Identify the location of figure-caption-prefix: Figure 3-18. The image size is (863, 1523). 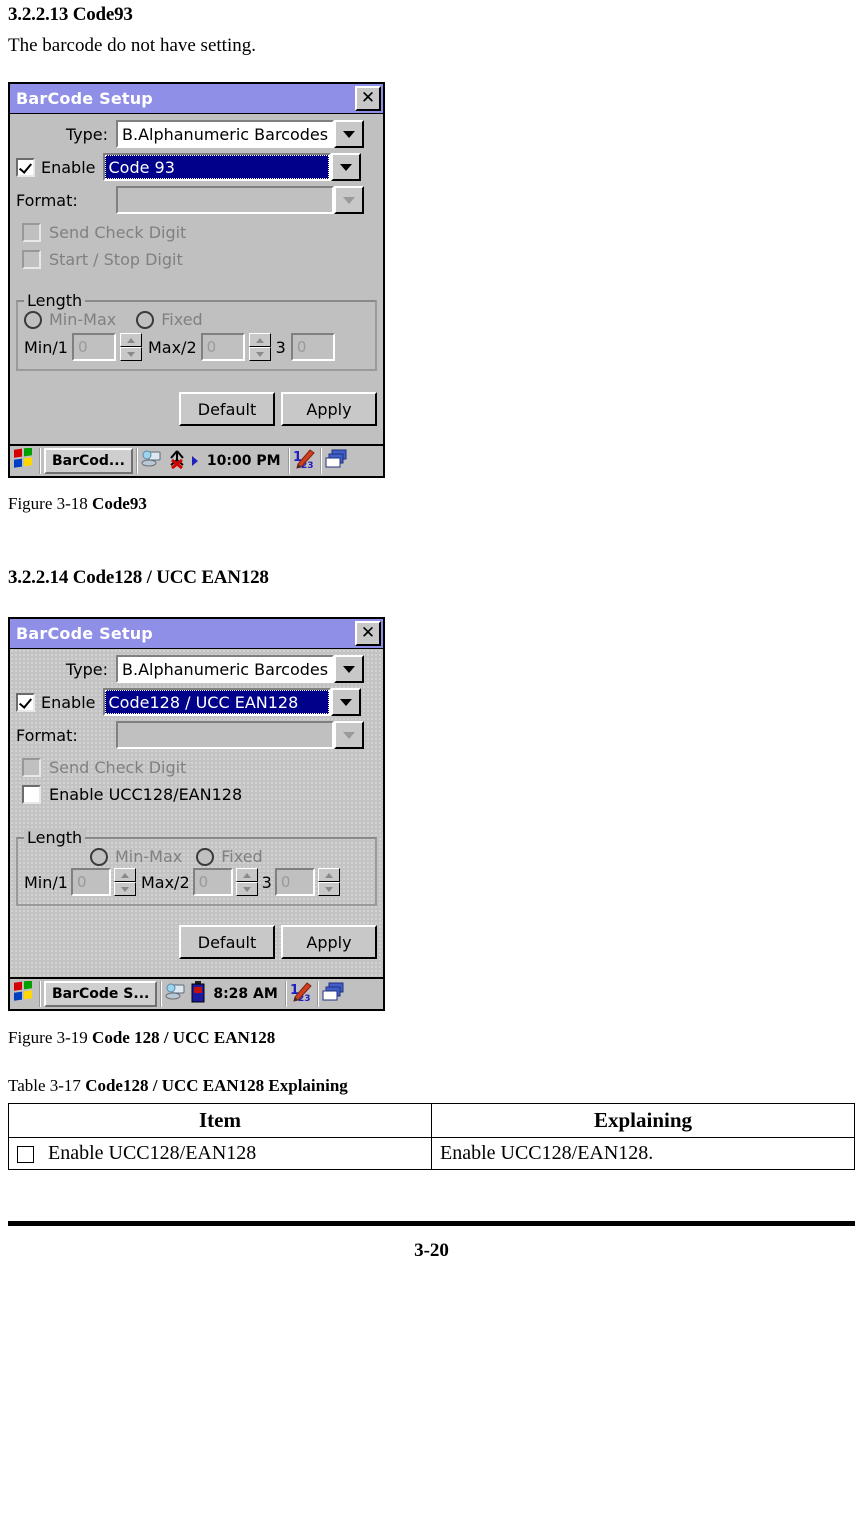
(50, 503).